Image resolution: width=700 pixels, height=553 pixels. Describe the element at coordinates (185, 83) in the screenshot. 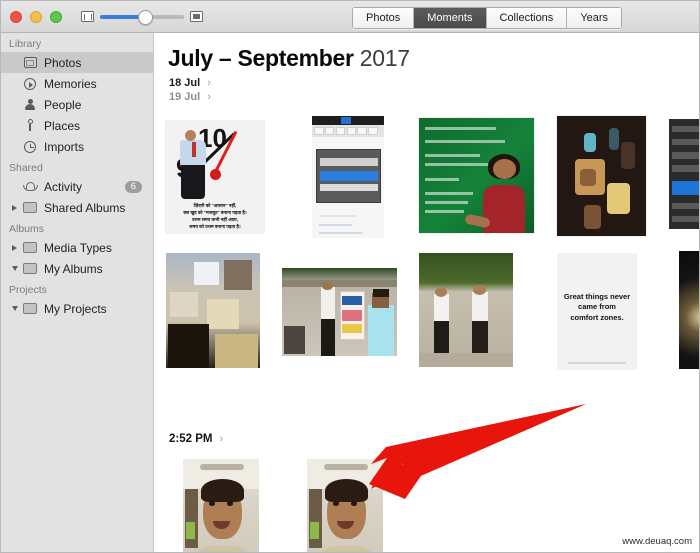

I see `moment-header-label: 18 Jul` at that location.